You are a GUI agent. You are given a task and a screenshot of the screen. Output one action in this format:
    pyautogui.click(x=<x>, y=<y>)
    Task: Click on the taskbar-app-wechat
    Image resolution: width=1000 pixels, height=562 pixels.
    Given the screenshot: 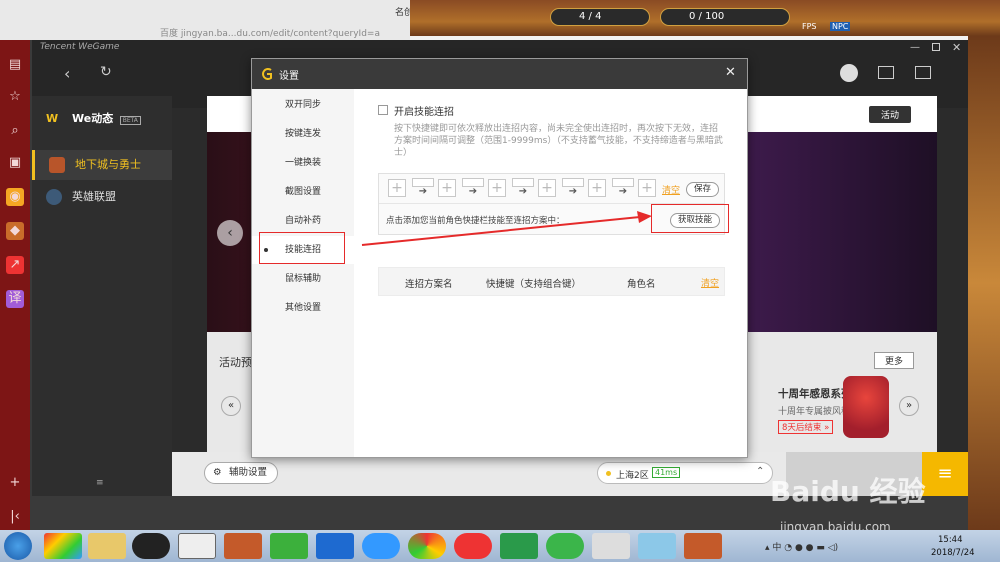 What is the action you would take?
    pyautogui.click(x=289, y=546)
    